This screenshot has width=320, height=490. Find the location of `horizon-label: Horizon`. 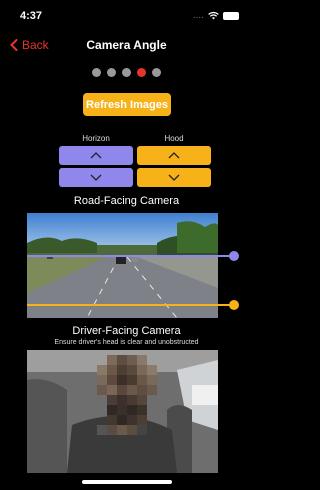

horizon-label: Horizon is located at coordinates (96, 138).